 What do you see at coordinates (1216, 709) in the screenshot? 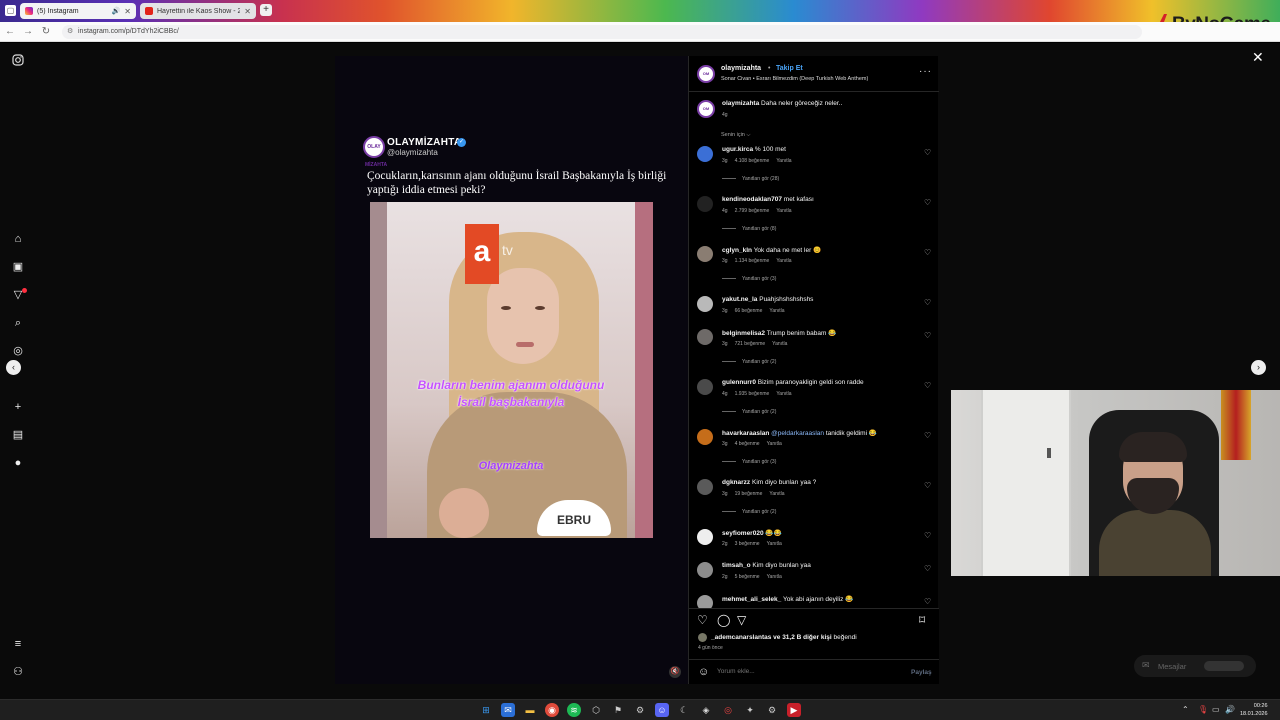
I see `network-icon: ▭` at bounding box center [1216, 709].